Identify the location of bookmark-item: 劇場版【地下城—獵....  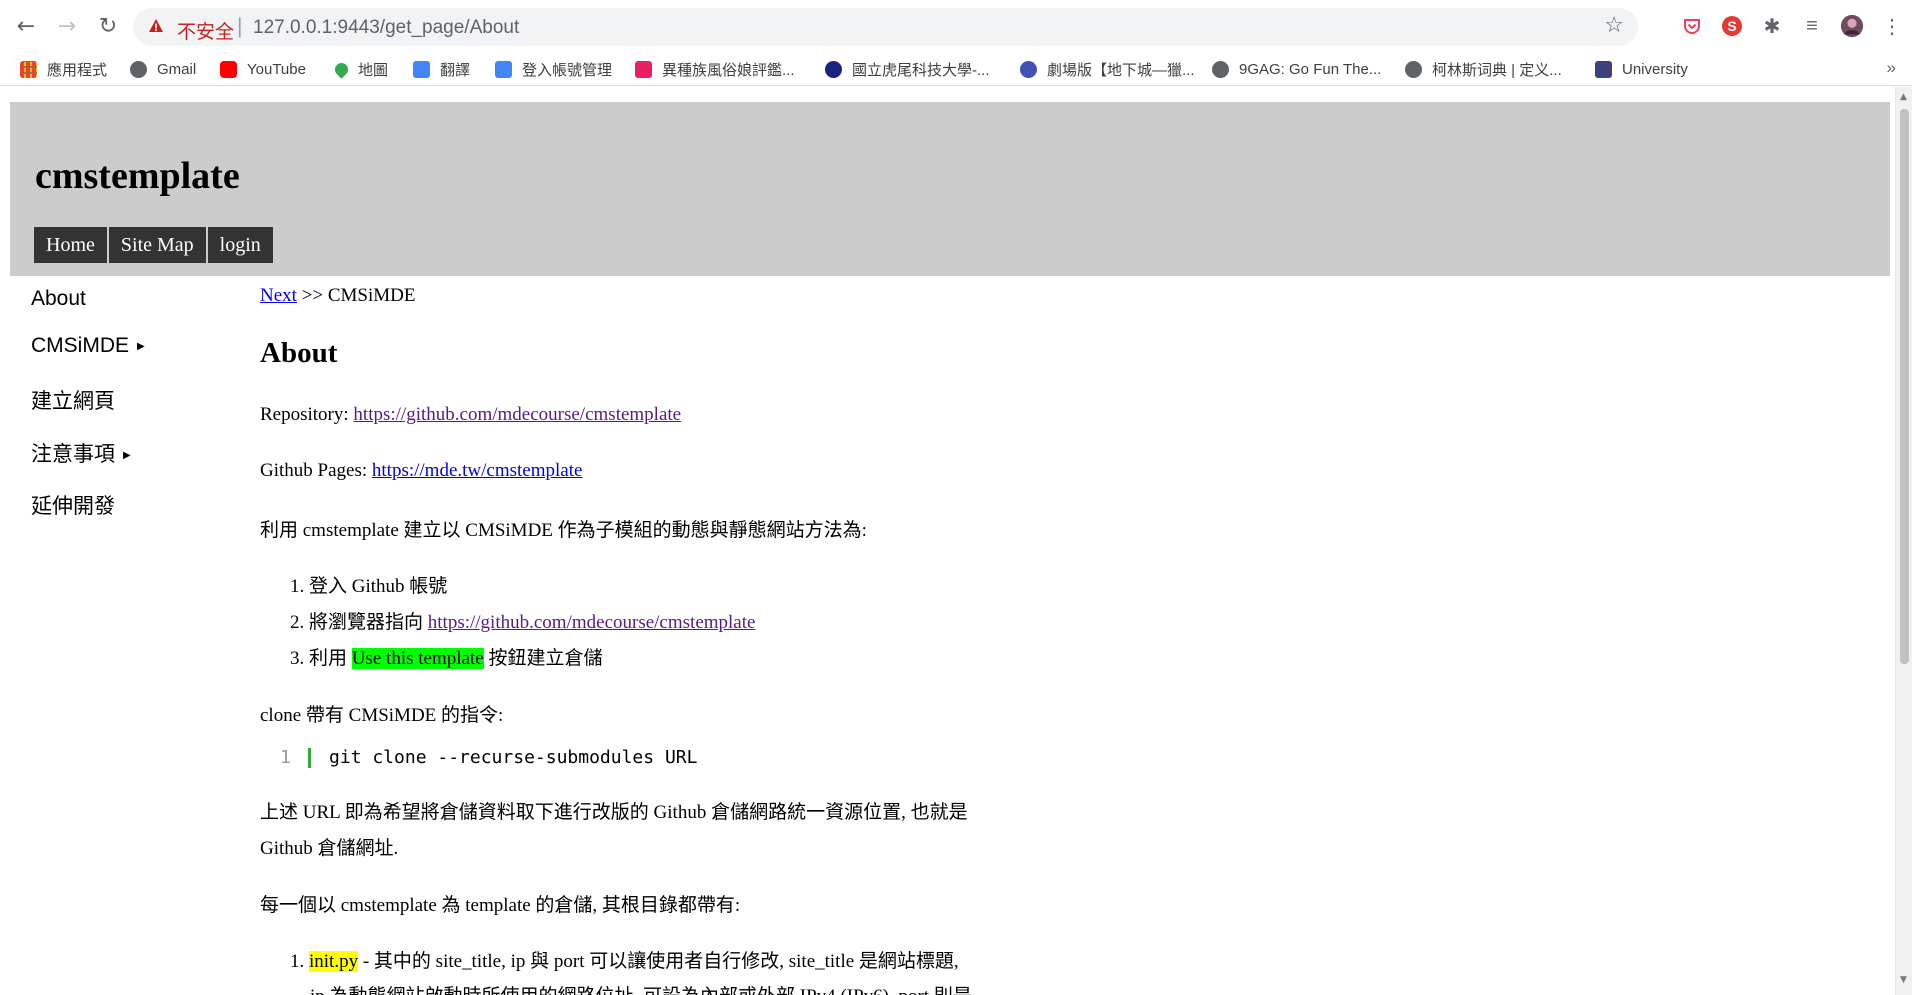
(1107, 69).